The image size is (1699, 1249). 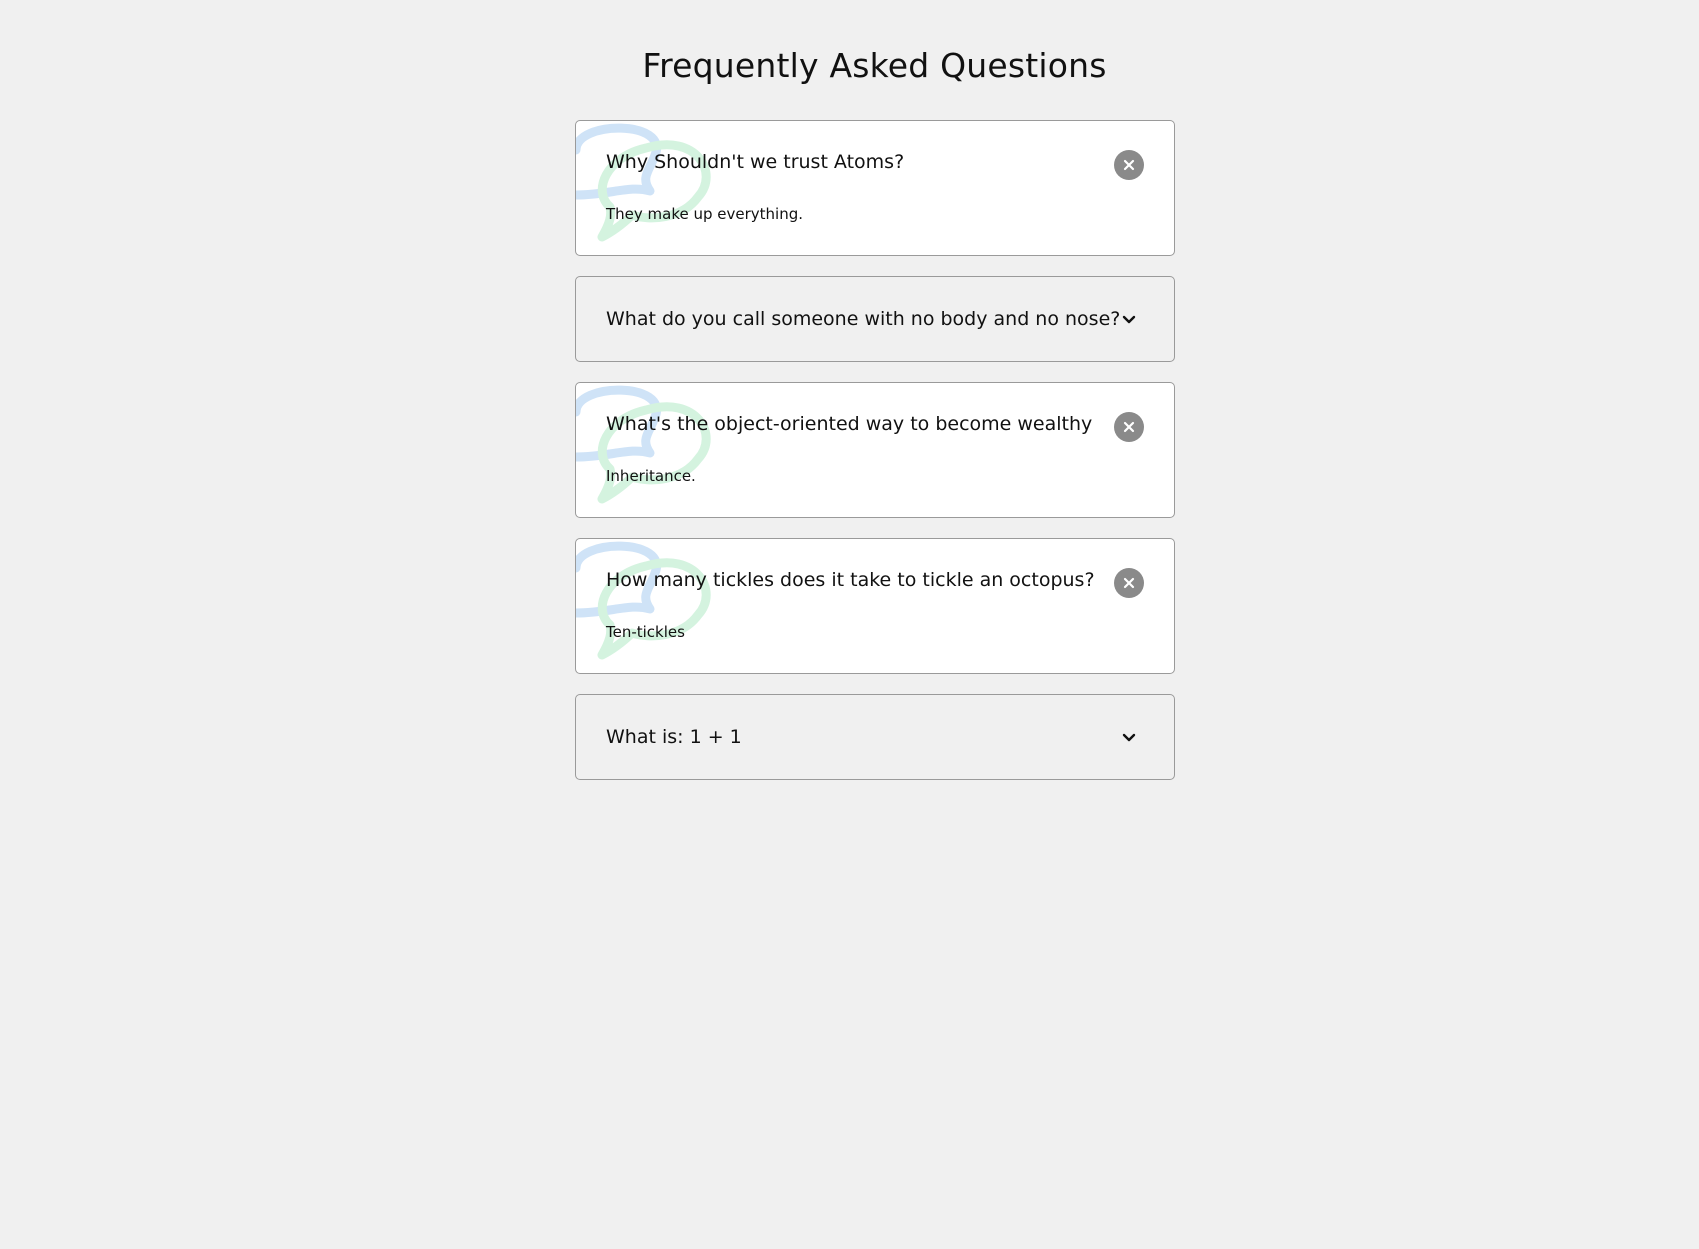 I want to click on faq-answer: They make up everything., so click(x=705, y=214).